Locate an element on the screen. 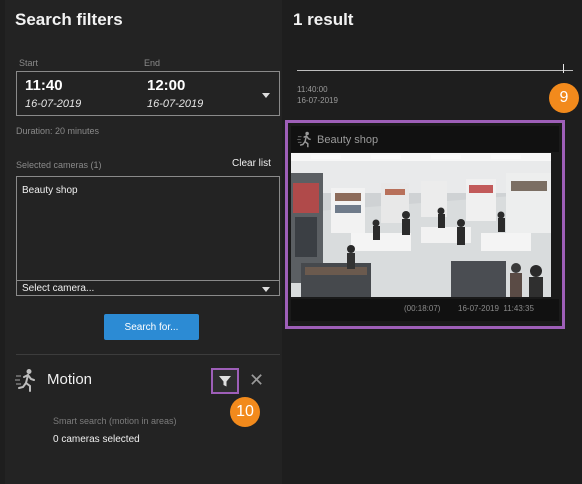  timeline-marker is located at coordinates (563, 68).